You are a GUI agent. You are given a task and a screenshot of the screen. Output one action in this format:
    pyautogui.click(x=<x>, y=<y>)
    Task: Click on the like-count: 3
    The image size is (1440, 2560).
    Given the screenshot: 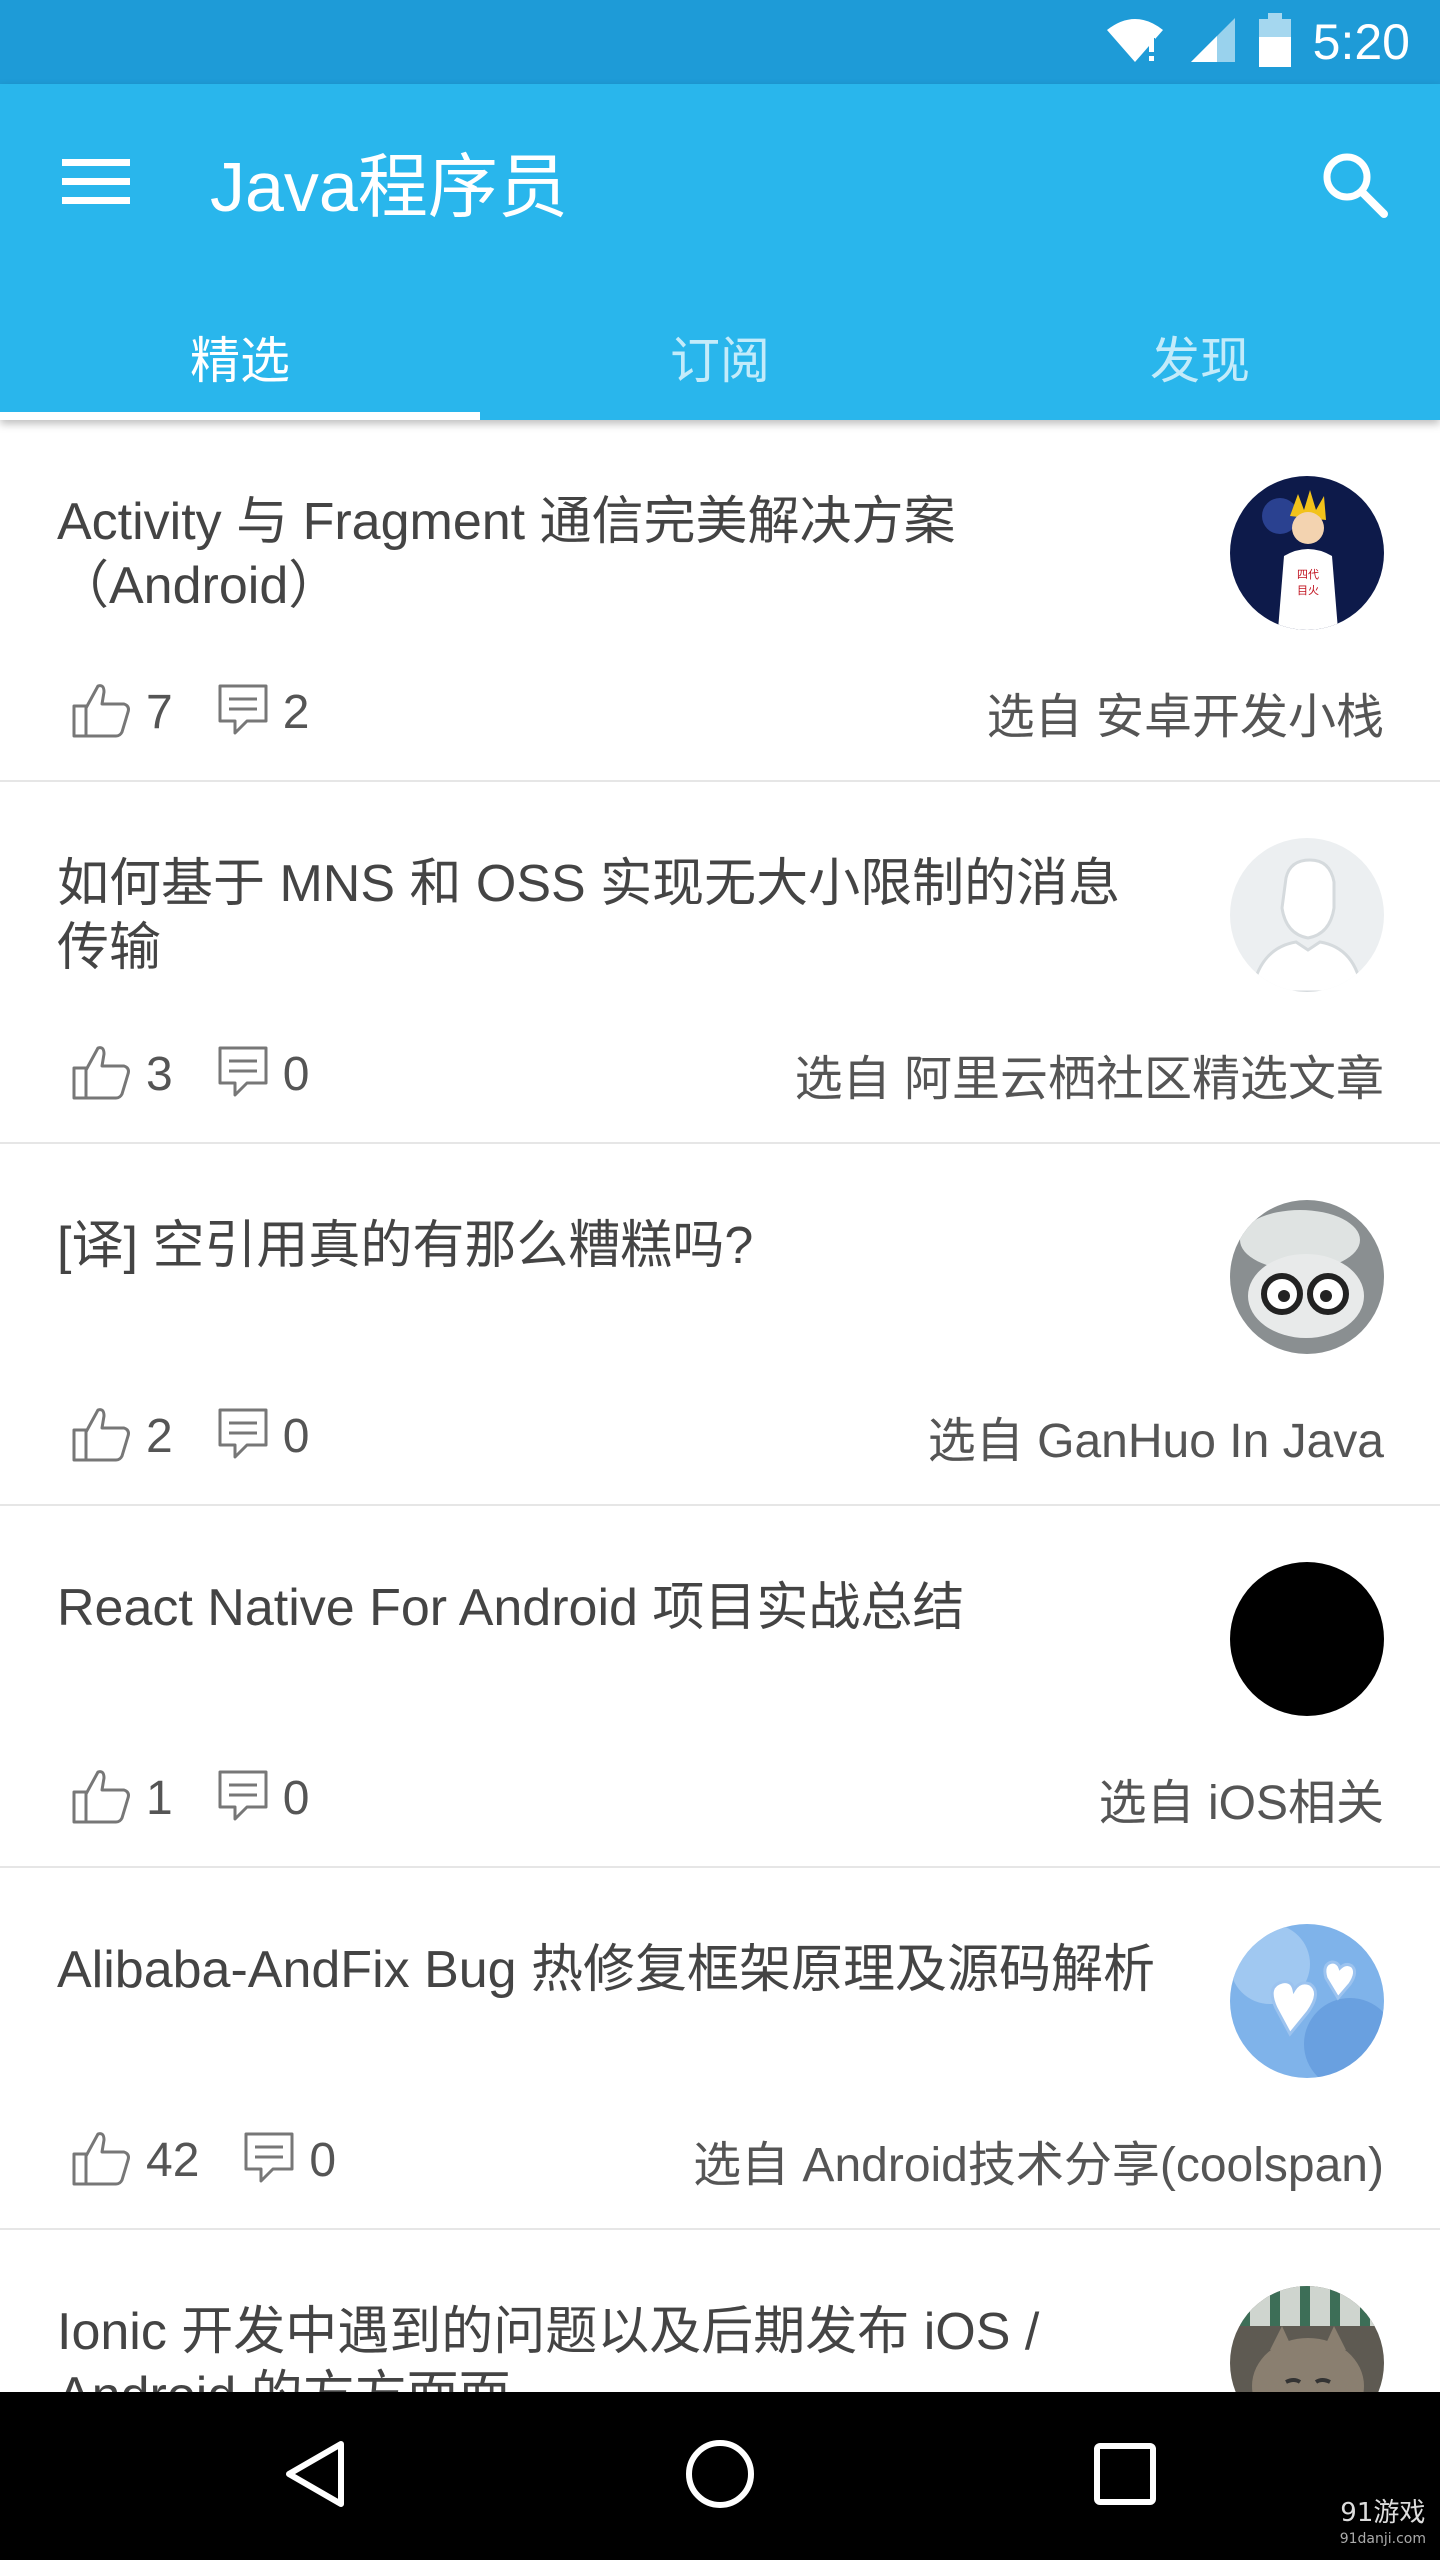 What is the action you would take?
    pyautogui.click(x=159, y=1074)
    